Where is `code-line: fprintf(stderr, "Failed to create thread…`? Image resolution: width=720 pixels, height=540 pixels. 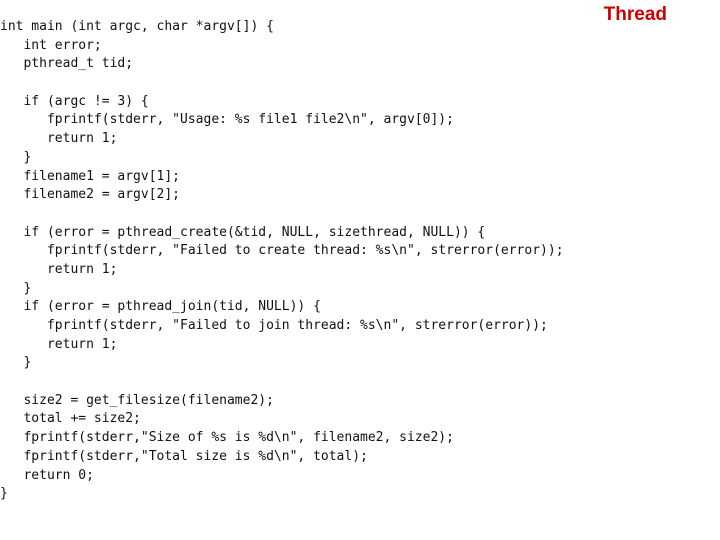
code-line: fprintf(stderr, "Failed to create thread… is located at coordinates (282, 251).